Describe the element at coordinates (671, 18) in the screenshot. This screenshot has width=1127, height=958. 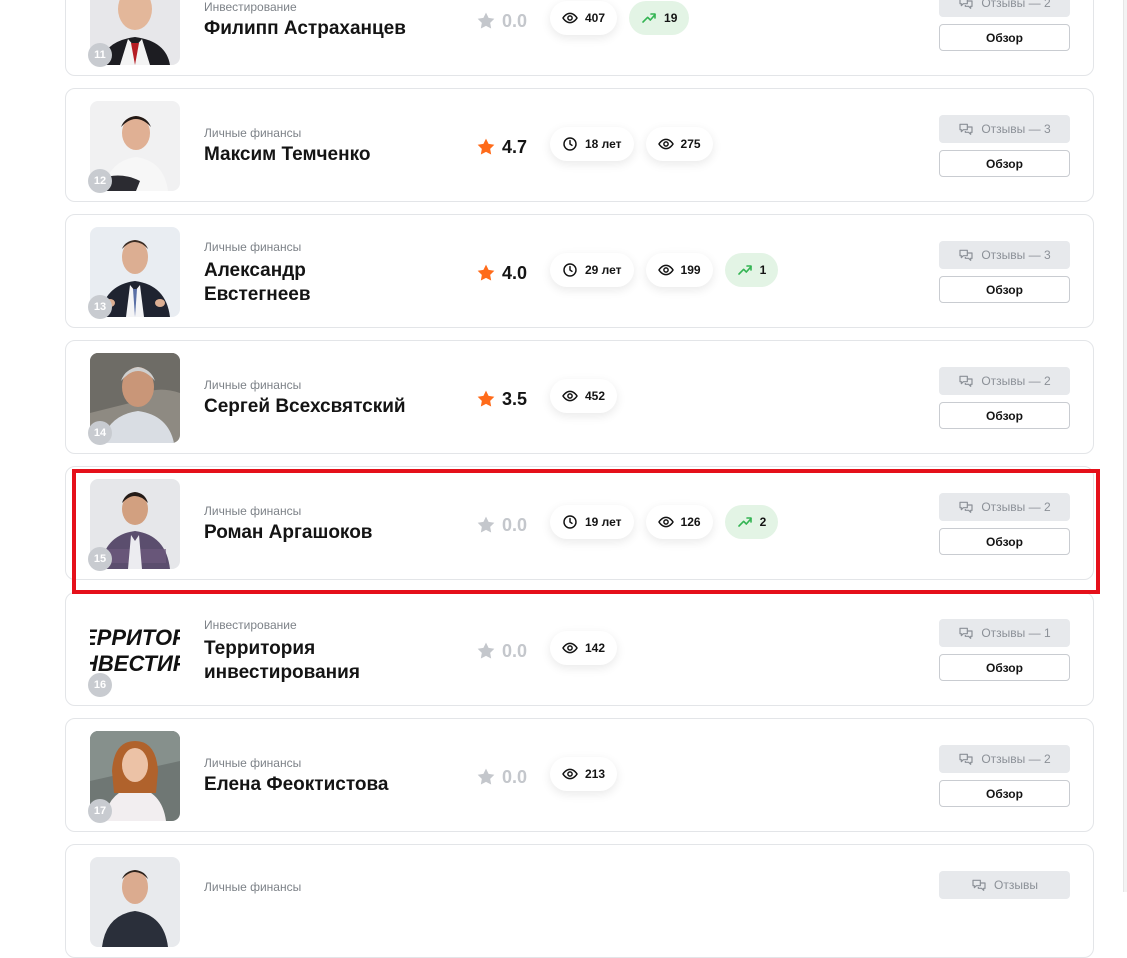
I see `trend-count: 19` at that location.